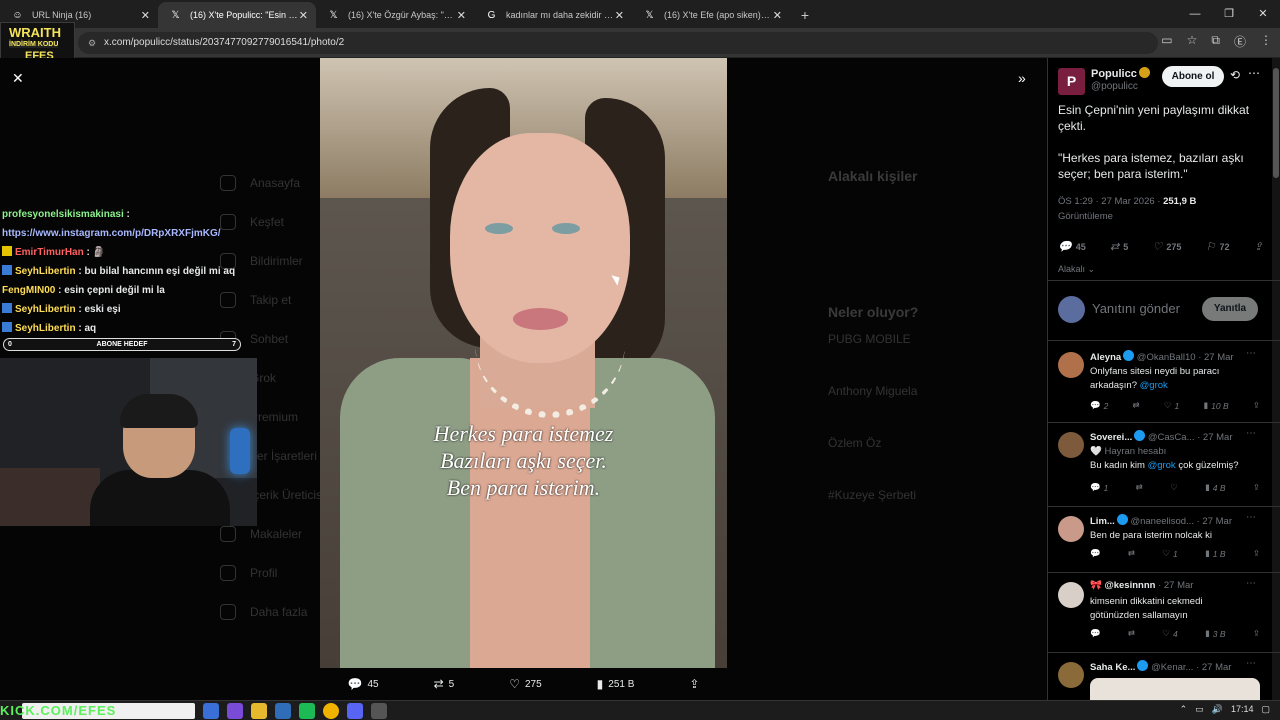 The height and width of the screenshot is (720, 1280). What do you see at coordinates (1193, 76) in the screenshot?
I see `follow-button: Abone ol` at bounding box center [1193, 76].